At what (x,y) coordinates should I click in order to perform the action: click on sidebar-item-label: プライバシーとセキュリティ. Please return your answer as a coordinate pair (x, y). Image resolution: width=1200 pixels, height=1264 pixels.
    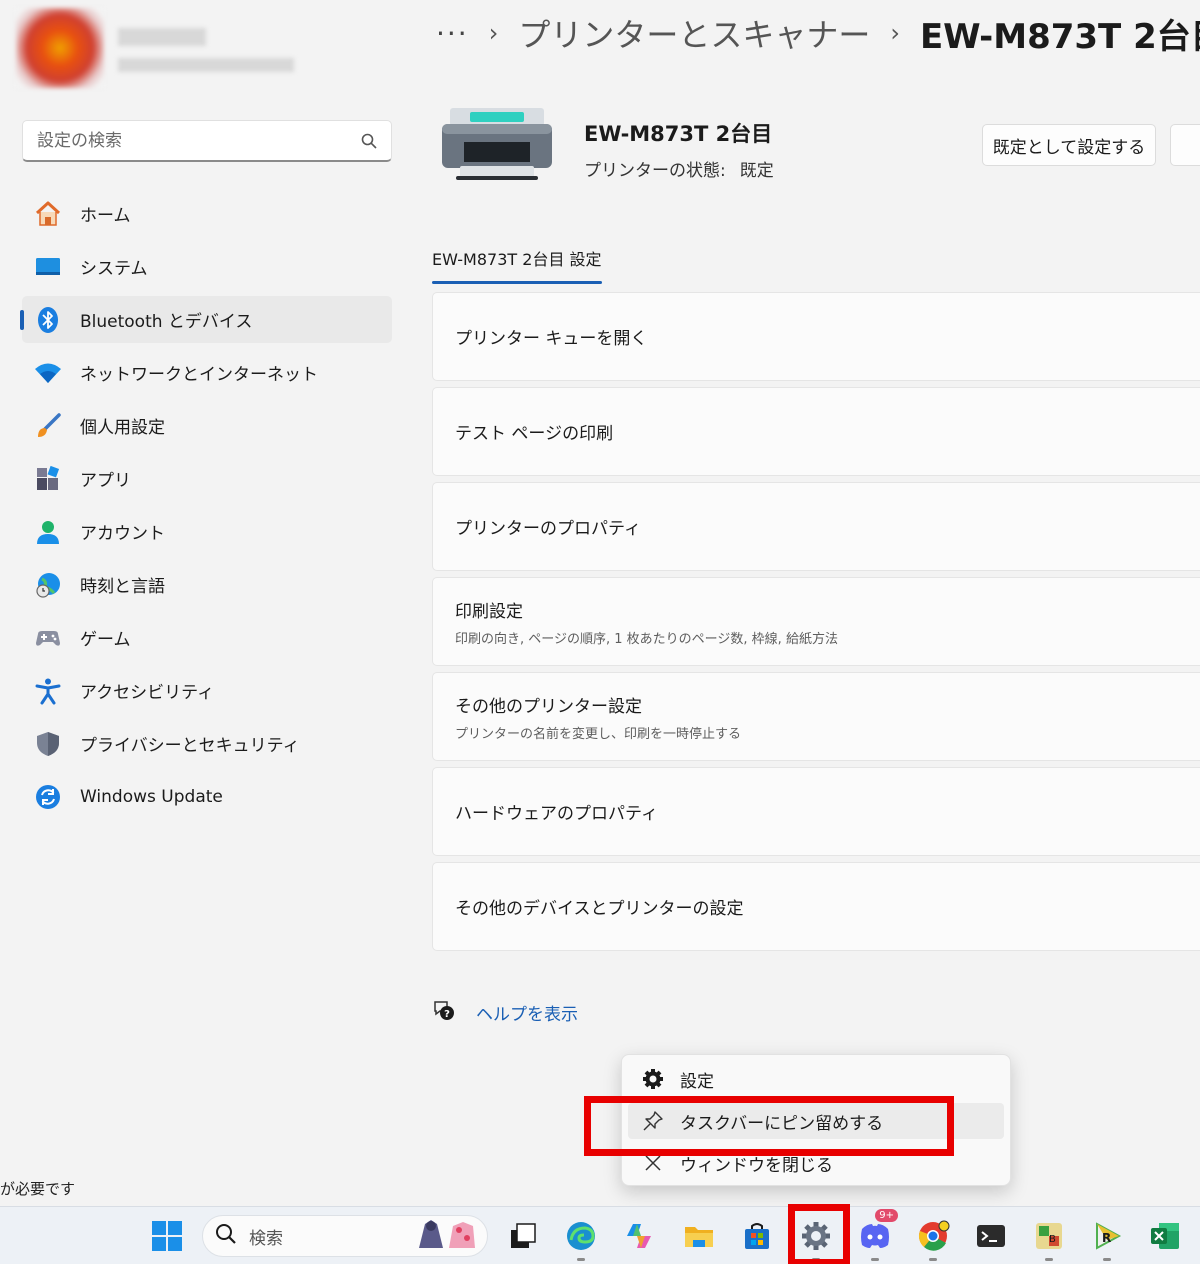
    Looking at the image, I should click on (190, 746).